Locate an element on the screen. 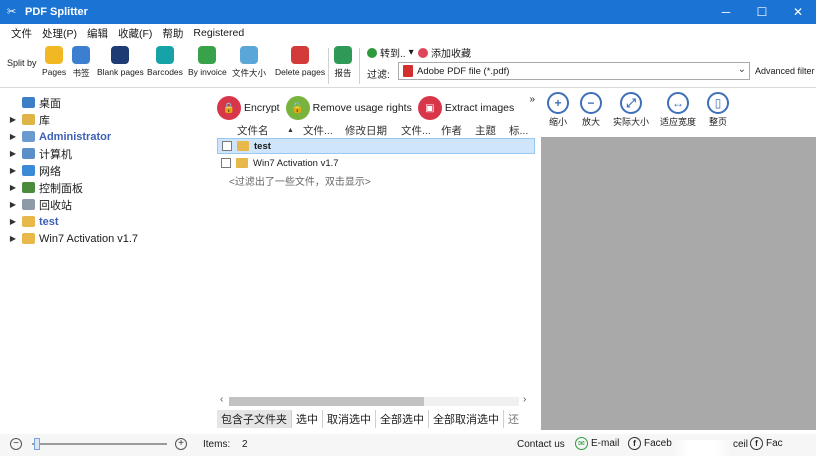  more-actions-chevron-icon: » is located at coordinates (532, 99).